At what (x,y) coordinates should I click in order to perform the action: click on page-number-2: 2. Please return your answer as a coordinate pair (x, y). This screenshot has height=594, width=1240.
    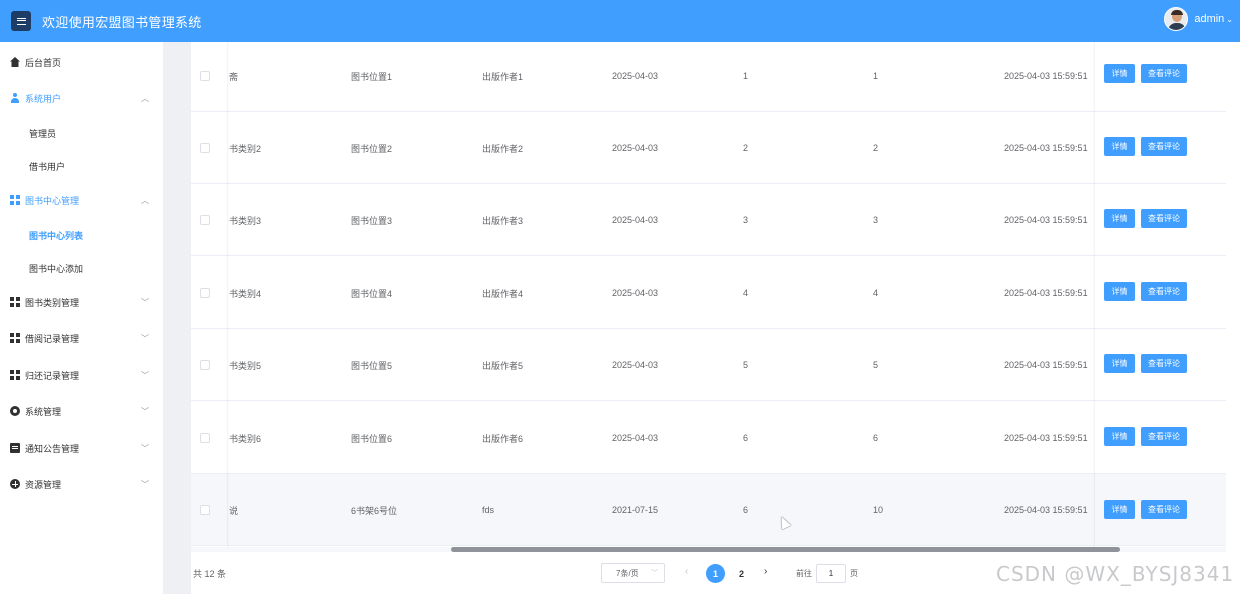
    Looking at the image, I should click on (741, 573).